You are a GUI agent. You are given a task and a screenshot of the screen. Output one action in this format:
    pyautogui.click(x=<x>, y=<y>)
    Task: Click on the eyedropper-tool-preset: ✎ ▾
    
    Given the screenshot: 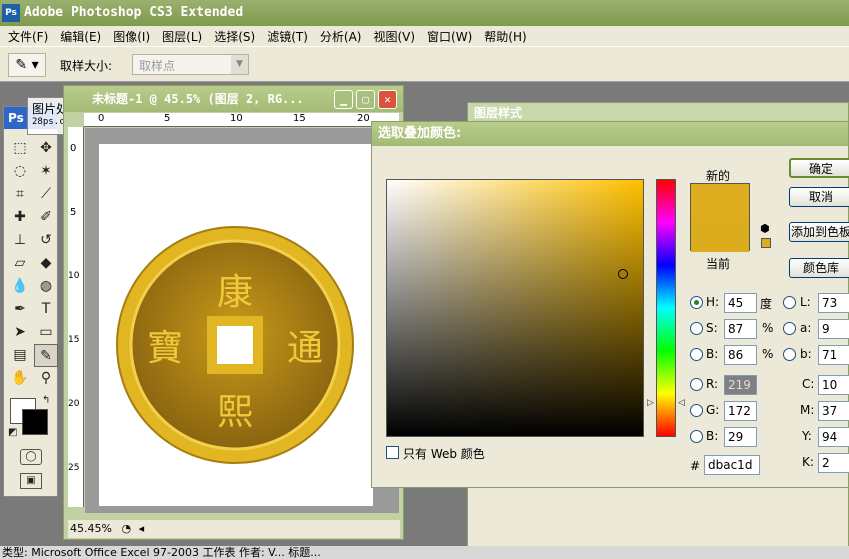 What is the action you would take?
    pyautogui.click(x=27, y=65)
    